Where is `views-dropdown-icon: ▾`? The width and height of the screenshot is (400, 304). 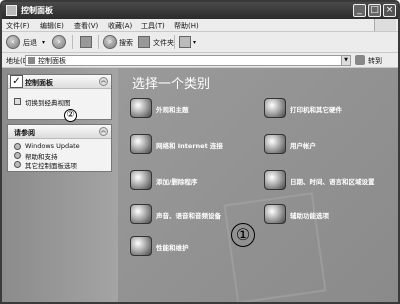
views-dropdown-icon: ▾ is located at coordinates (194, 42).